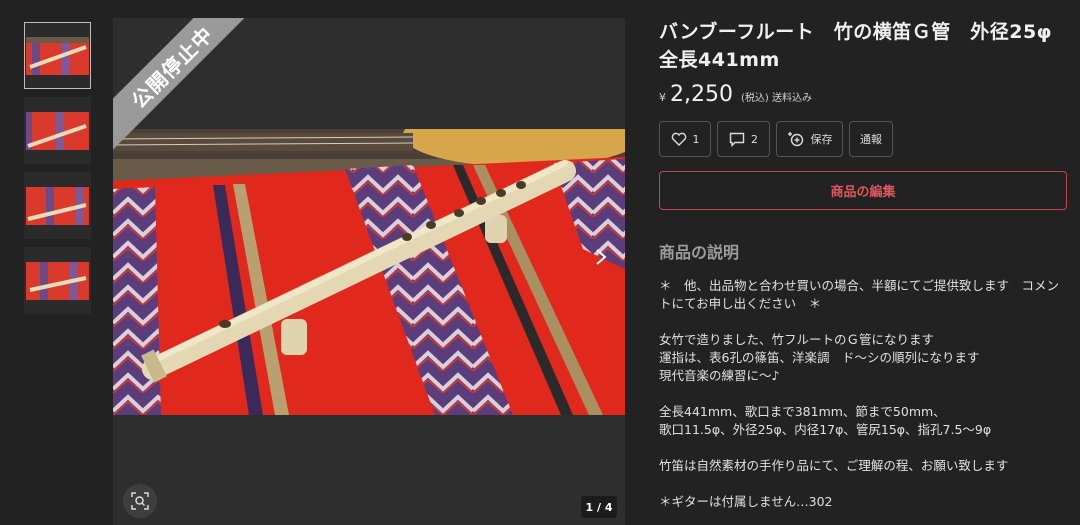 This screenshot has height=525, width=1080. I want to click on zoom-button, so click(140, 501).